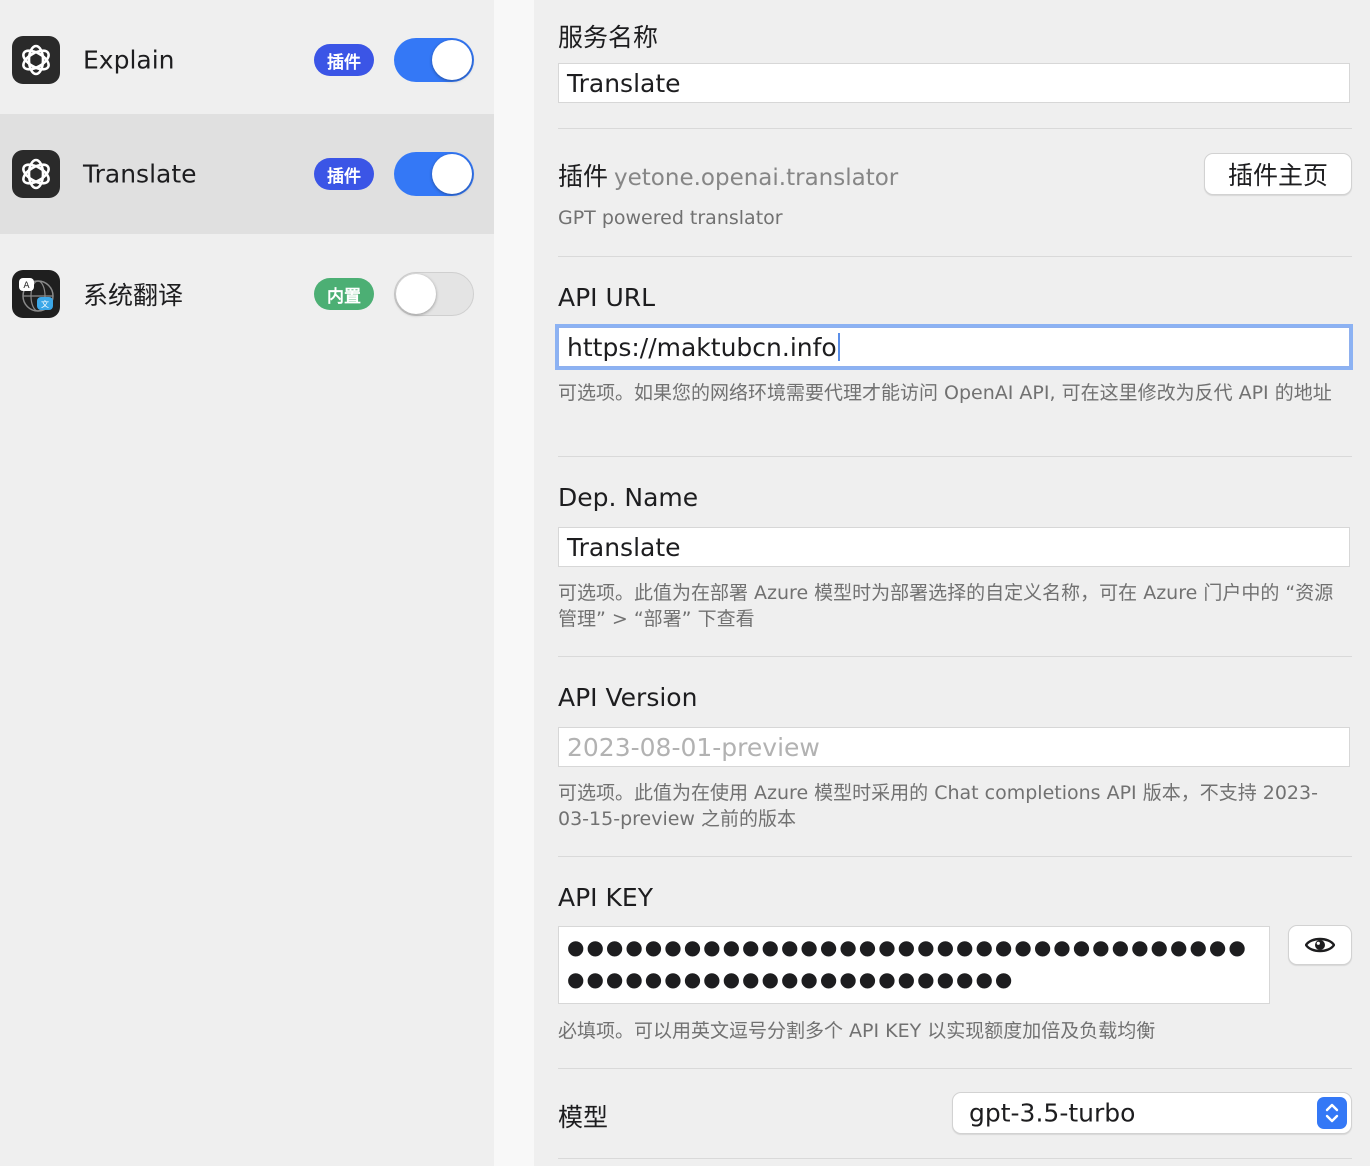  Describe the element at coordinates (608, 37) in the screenshot. I see `service-name-label: 服务名称` at that location.